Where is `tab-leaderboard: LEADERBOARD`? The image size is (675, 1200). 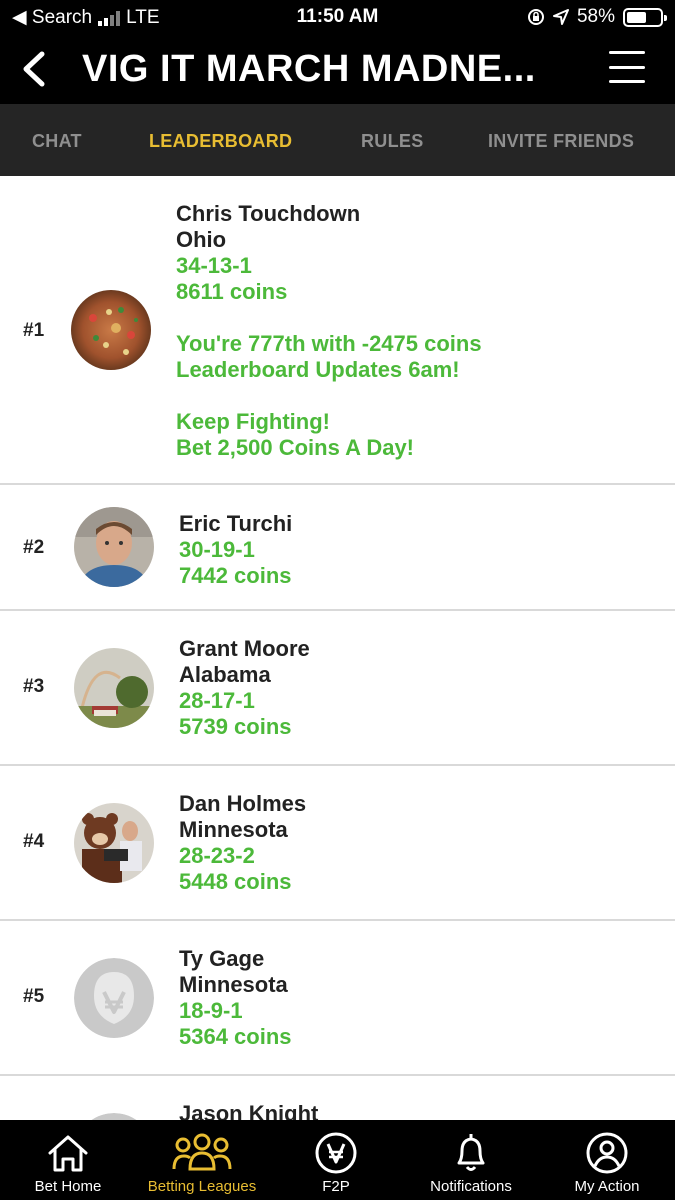
tab-leaderboard: LEADERBOARD is located at coordinates (220, 141).